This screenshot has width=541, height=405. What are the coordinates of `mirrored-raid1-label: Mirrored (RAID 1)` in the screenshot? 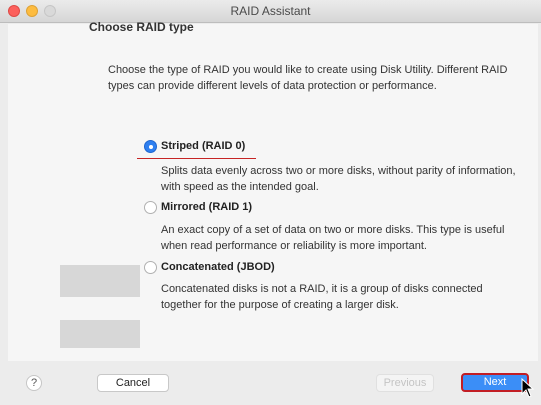 It's located at (206, 207).